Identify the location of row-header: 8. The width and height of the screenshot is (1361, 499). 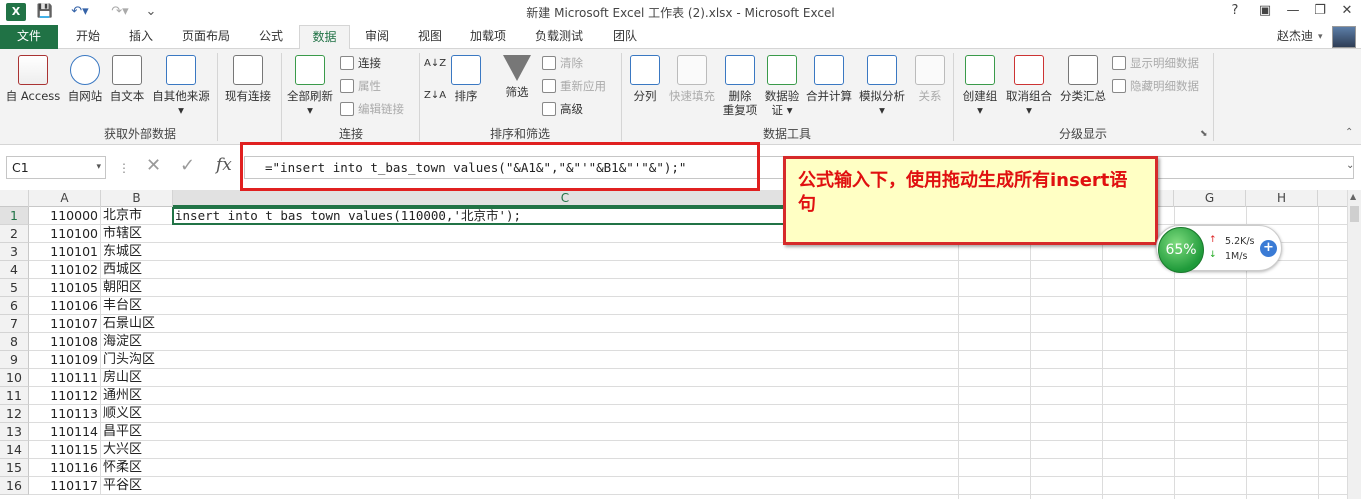
(14, 342).